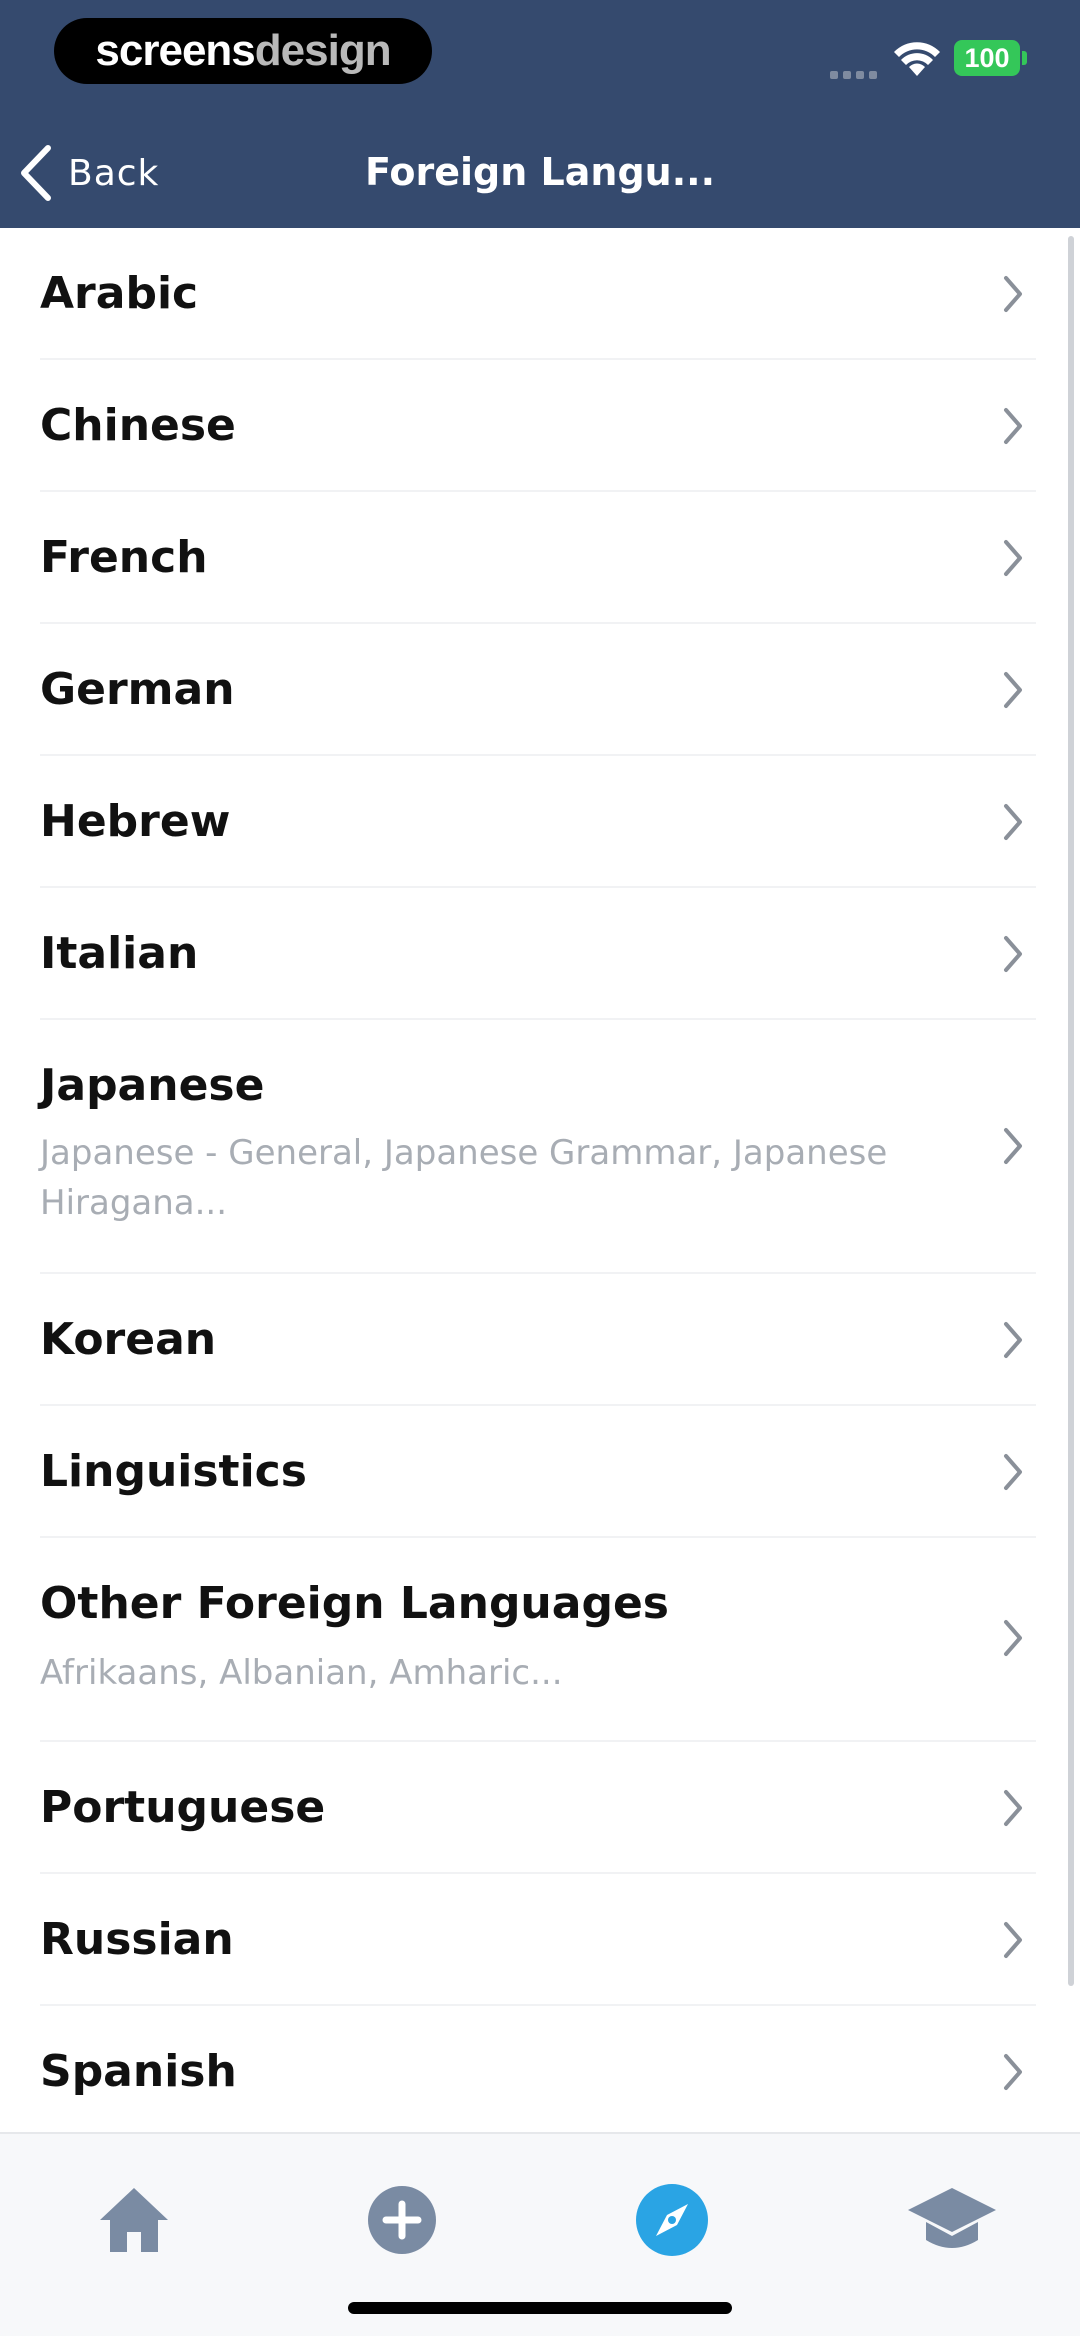  Describe the element at coordinates (36, 173) in the screenshot. I see `back-chevron-icon` at that location.